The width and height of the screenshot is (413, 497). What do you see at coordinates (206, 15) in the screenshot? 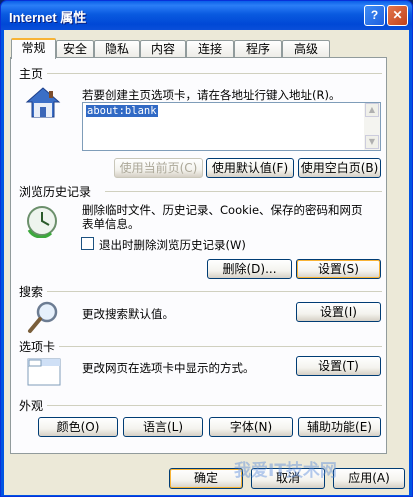
I see `title-bar: Internet 属性 ? ✕` at bounding box center [206, 15].